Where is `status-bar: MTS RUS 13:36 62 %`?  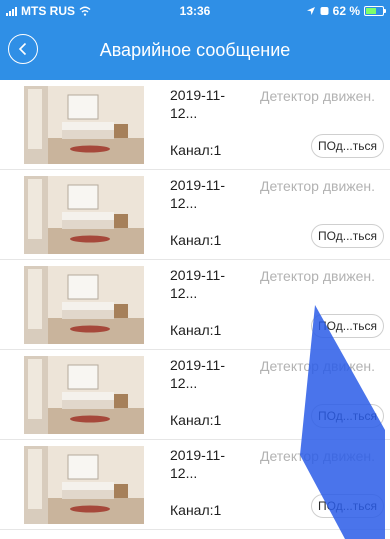
status-bar: MTS RUS 13:36 62 % is located at coordinates (195, 11).